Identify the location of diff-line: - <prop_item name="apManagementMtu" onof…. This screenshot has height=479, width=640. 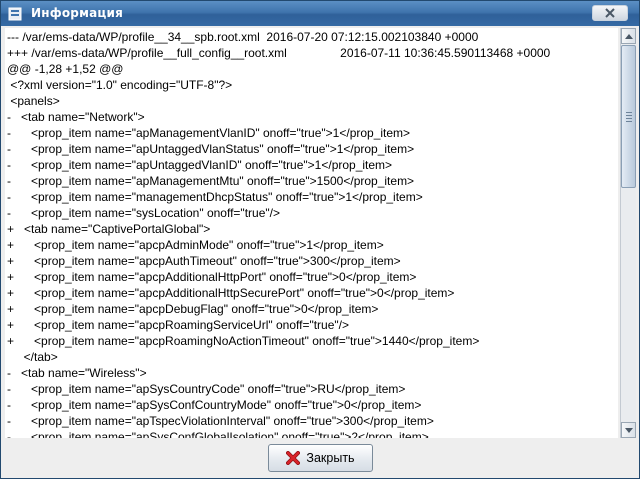
(211, 181).